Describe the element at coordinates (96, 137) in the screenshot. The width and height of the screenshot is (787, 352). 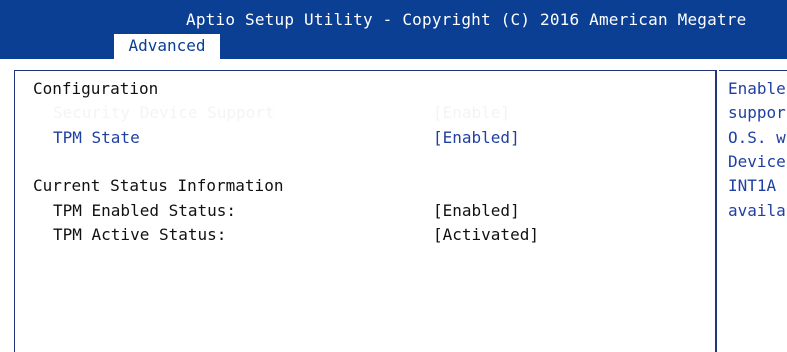
I see `menu-item-label: TPM State` at that location.